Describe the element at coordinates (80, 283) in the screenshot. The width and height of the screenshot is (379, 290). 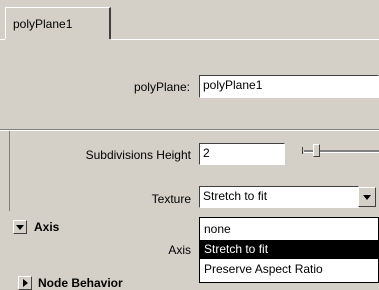
I see `node-behavior-section-header: Node Behavior` at that location.